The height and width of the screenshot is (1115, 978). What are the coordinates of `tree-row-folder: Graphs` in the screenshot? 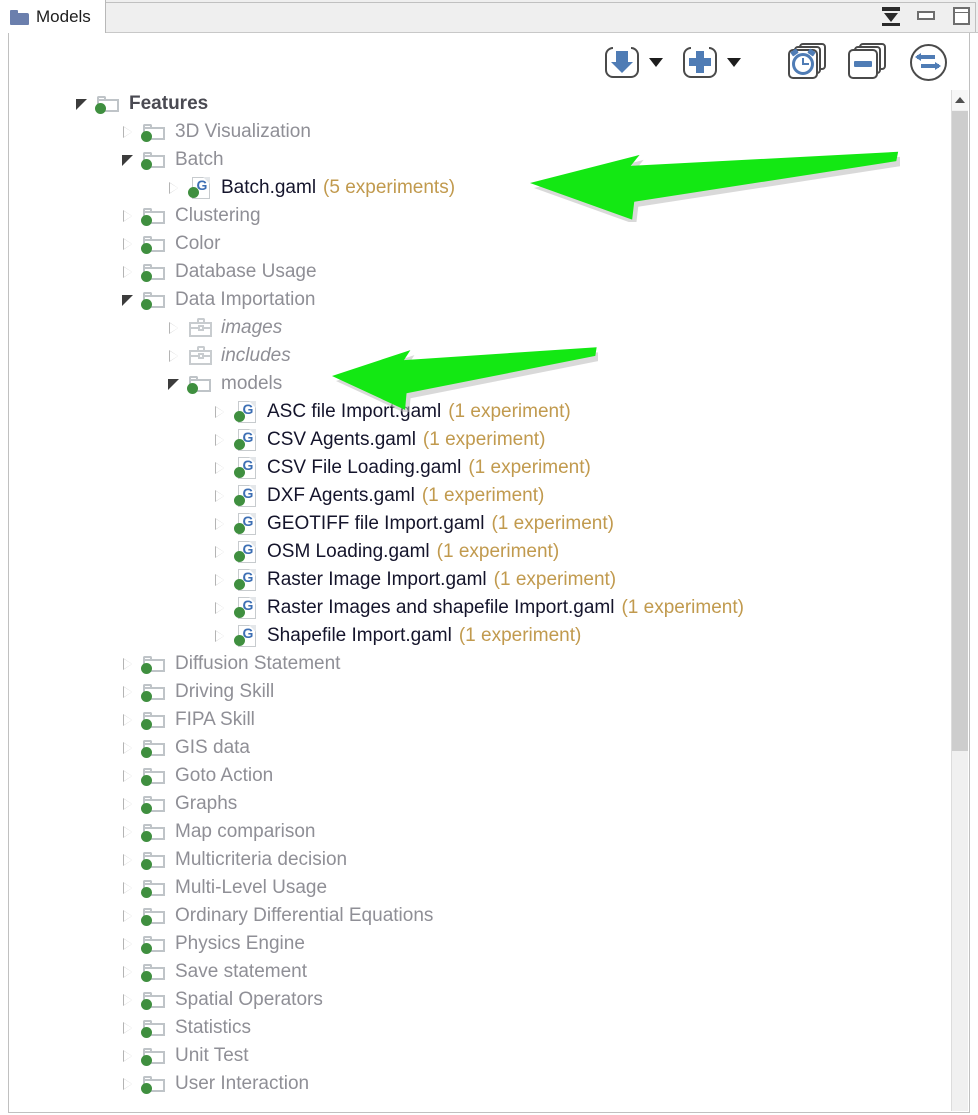 It's located at (480, 804).